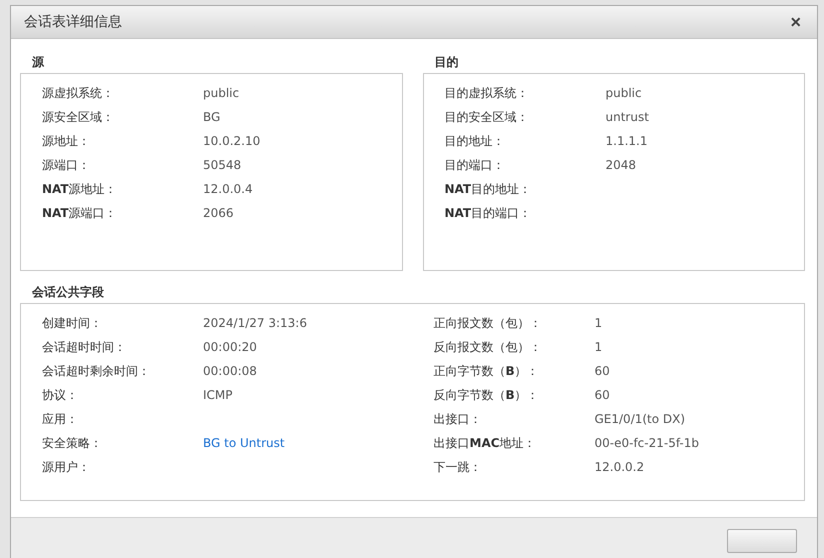 This screenshot has width=824, height=558. What do you see at coordinates (640, 419) in the screenshot?
I see `field-value: GE1/0/1(to DX)` at bounding box center [640, 419].